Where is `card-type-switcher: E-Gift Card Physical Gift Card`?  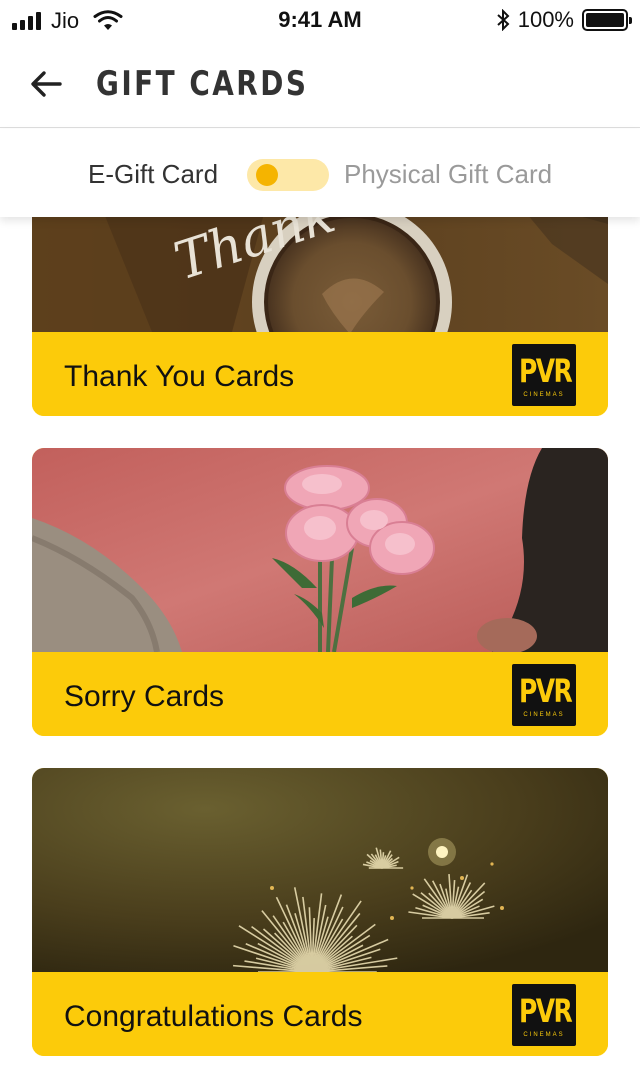
card-type-switcher: E-Gift Card Physical Gift Card is located at coordinates (320, 173).